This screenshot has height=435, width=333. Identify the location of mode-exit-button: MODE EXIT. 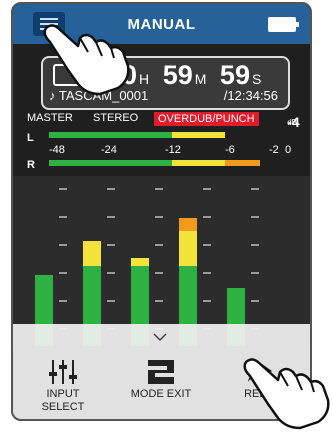
(161, 380).